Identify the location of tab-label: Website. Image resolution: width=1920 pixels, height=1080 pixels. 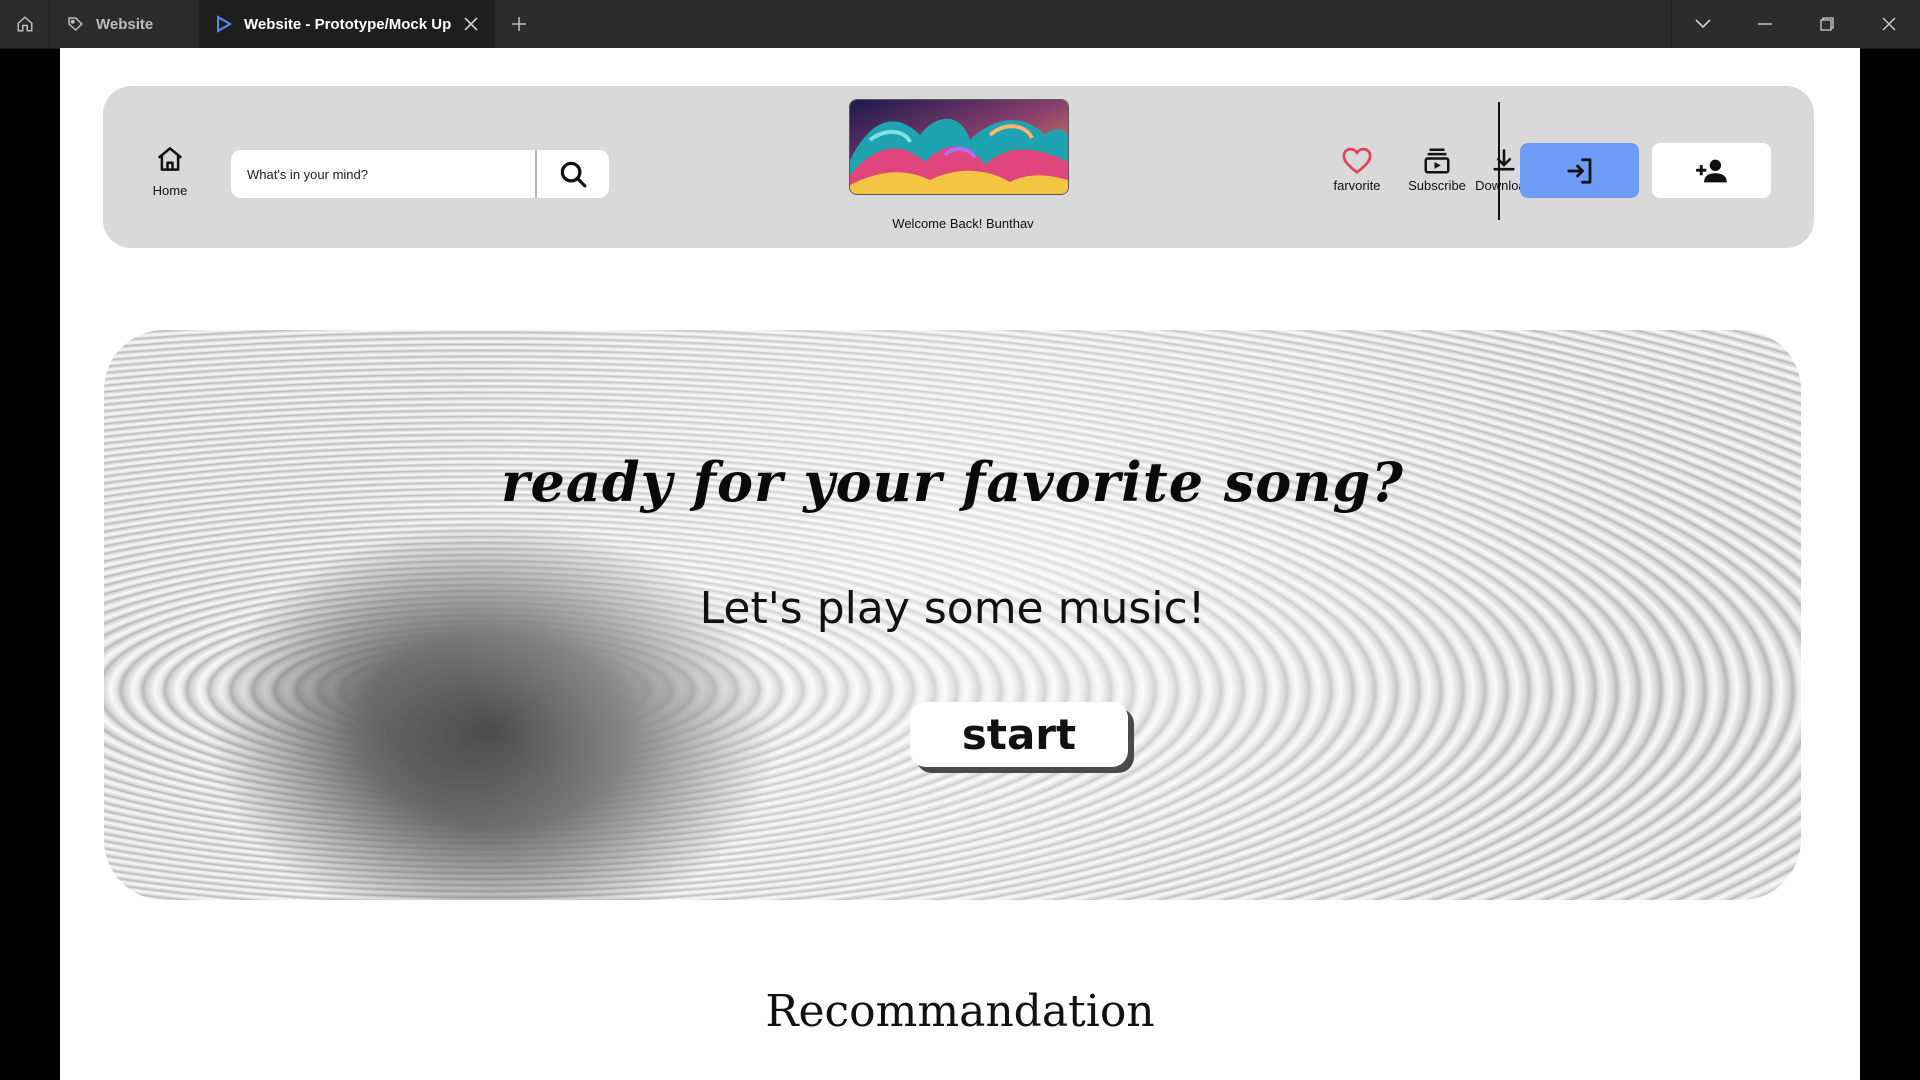
(125, 24).